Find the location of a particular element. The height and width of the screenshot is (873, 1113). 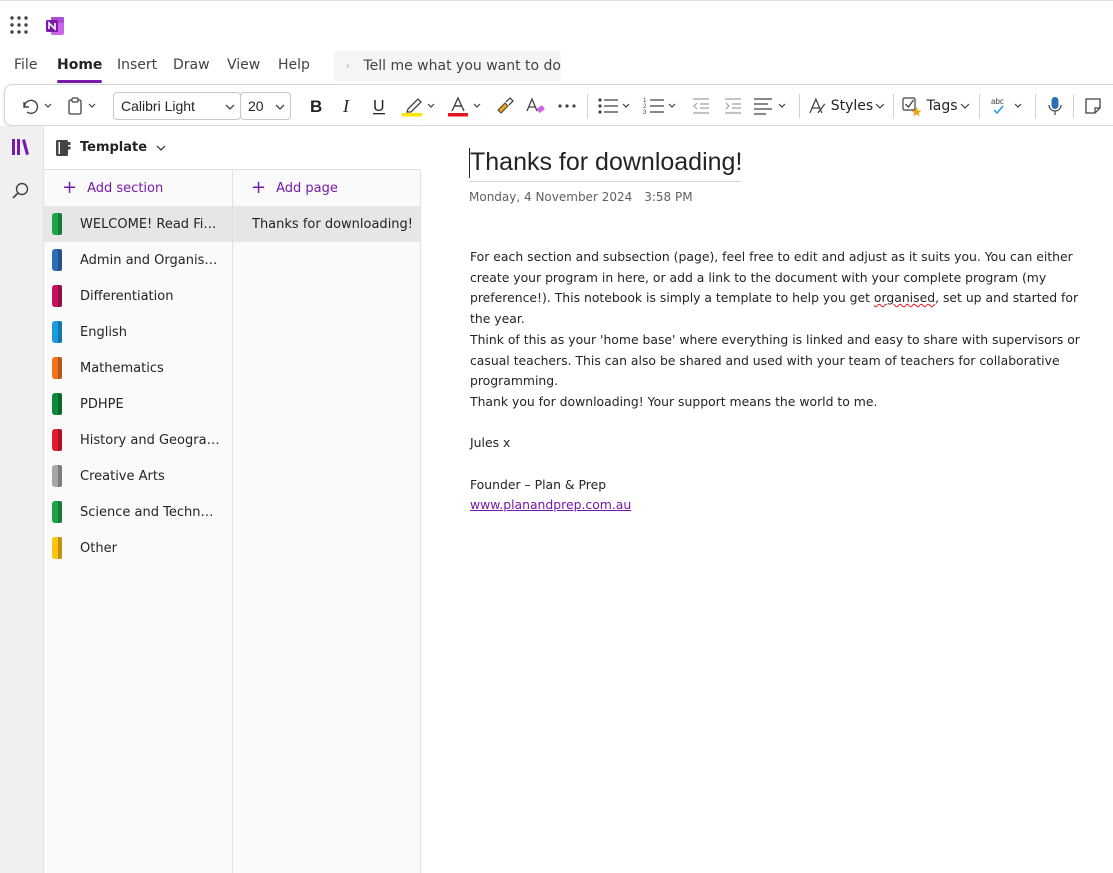

section-item: Creative Arts is located at coordinates (138, 476).